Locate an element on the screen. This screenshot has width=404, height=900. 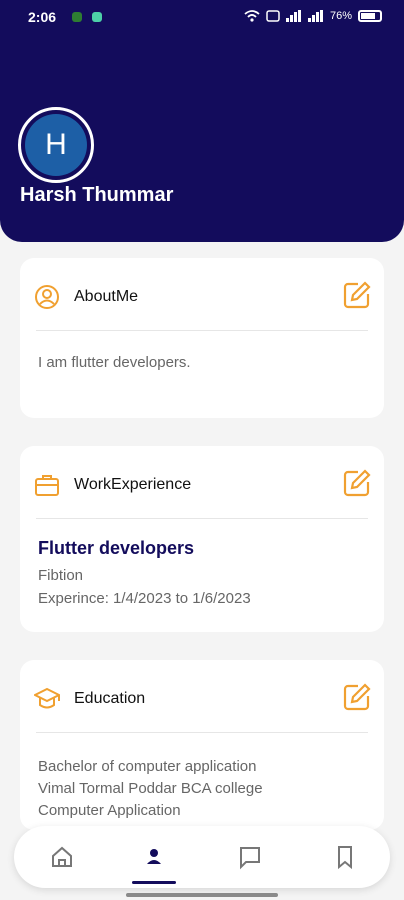
profile-name: Harsh Thummar is located at coordinates (97, 195).